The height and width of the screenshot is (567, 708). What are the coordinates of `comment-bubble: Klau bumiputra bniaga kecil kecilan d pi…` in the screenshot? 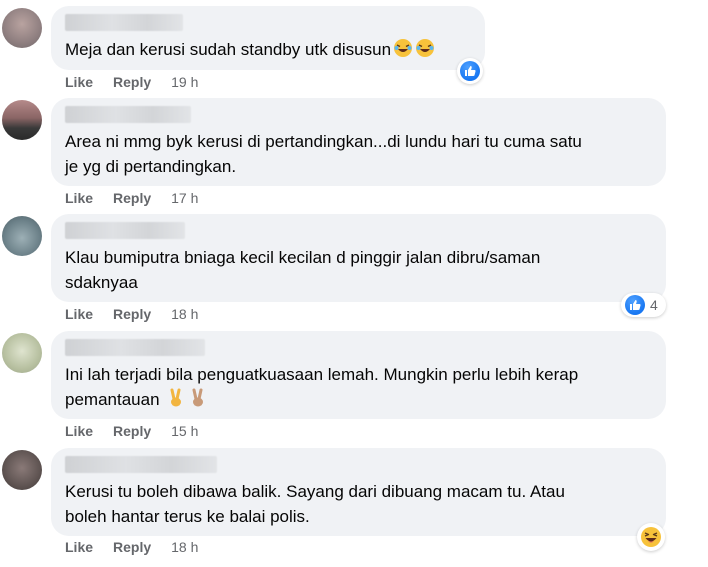 It's located at (358, 258).